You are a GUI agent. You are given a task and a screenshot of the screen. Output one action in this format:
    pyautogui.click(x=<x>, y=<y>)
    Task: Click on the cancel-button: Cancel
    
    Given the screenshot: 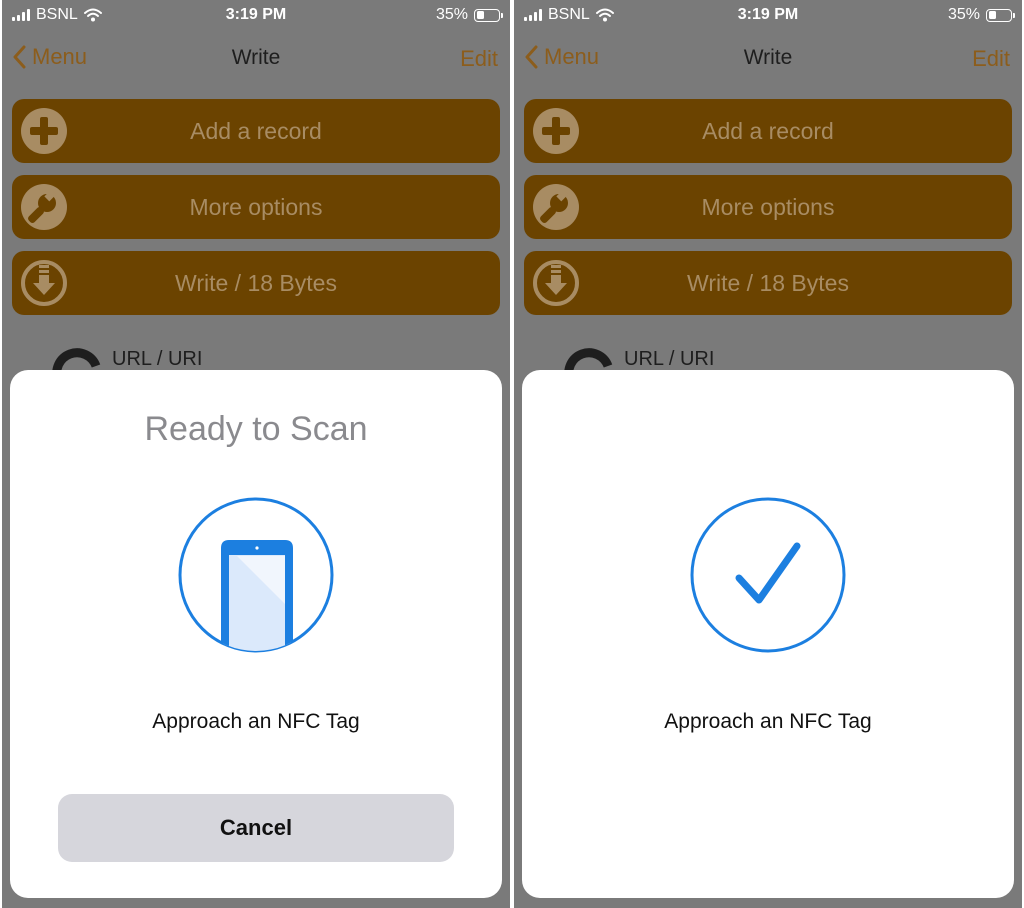 What is the action you would take?
    pyautogui.click(x=256, y=828)
    